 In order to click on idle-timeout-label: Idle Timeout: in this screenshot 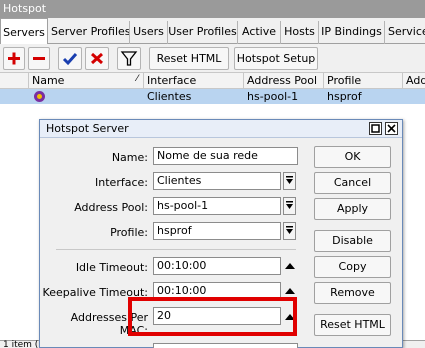, I will do `click(111, 267)`.